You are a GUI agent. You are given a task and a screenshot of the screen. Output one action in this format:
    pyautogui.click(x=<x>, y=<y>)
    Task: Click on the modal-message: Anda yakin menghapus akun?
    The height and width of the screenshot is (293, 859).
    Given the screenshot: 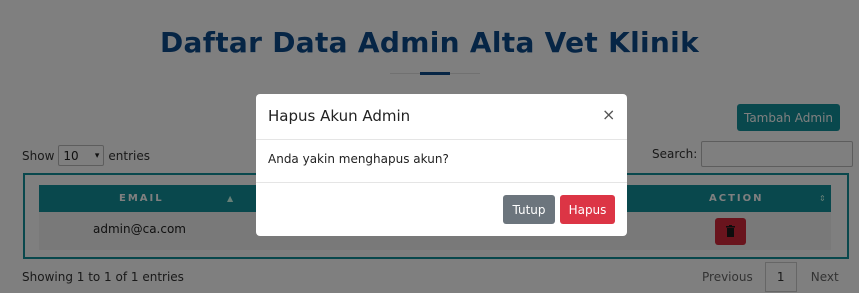 What is the action you would take?
    pyautogui.click(x=358, y=159)
    